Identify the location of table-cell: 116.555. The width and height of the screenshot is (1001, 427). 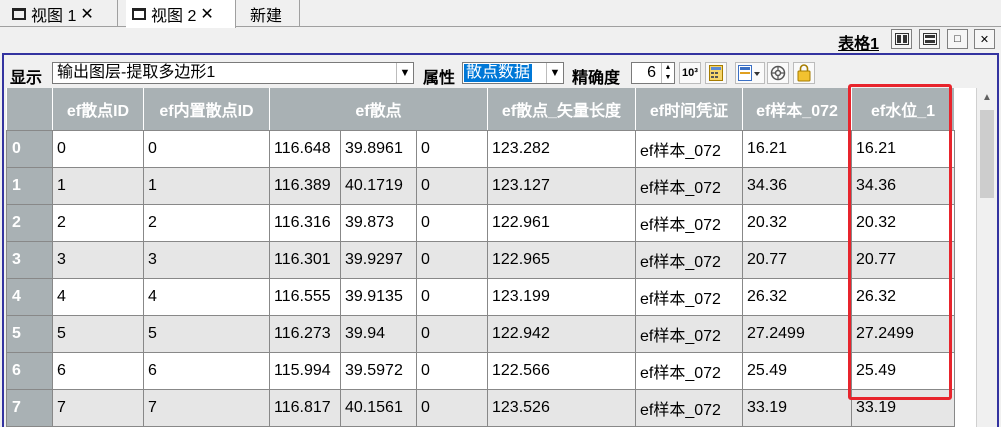
(305, 296).